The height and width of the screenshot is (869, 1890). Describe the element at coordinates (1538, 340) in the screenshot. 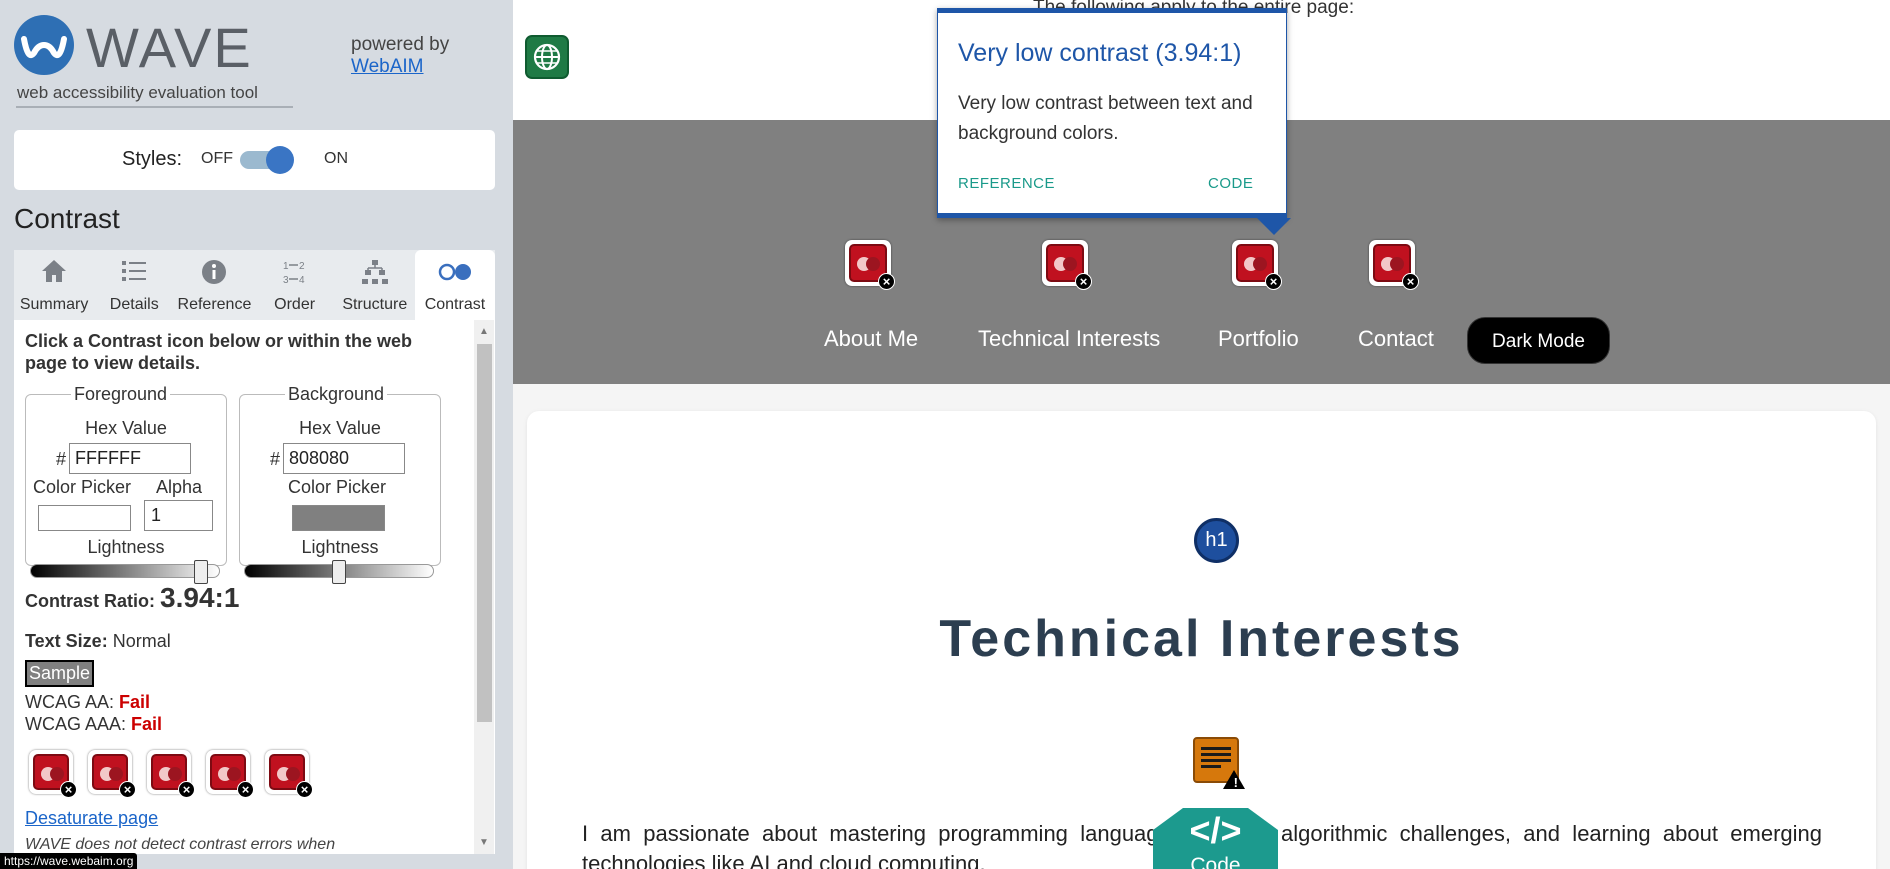

I see `dark-mode-button: Dark Mode` at that location.